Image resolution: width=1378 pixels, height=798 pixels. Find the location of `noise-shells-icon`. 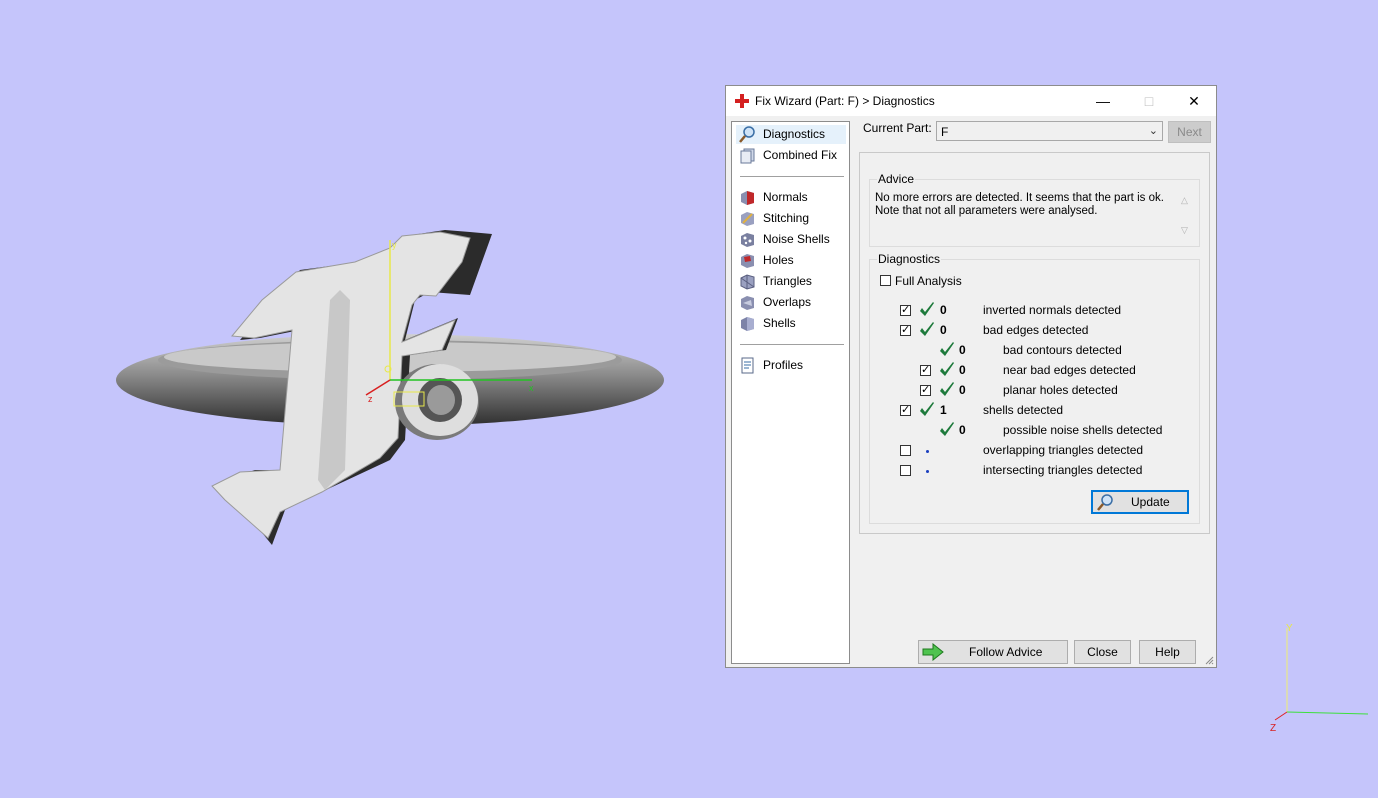

noise-shells-icon is located at coordinates (747, 240).